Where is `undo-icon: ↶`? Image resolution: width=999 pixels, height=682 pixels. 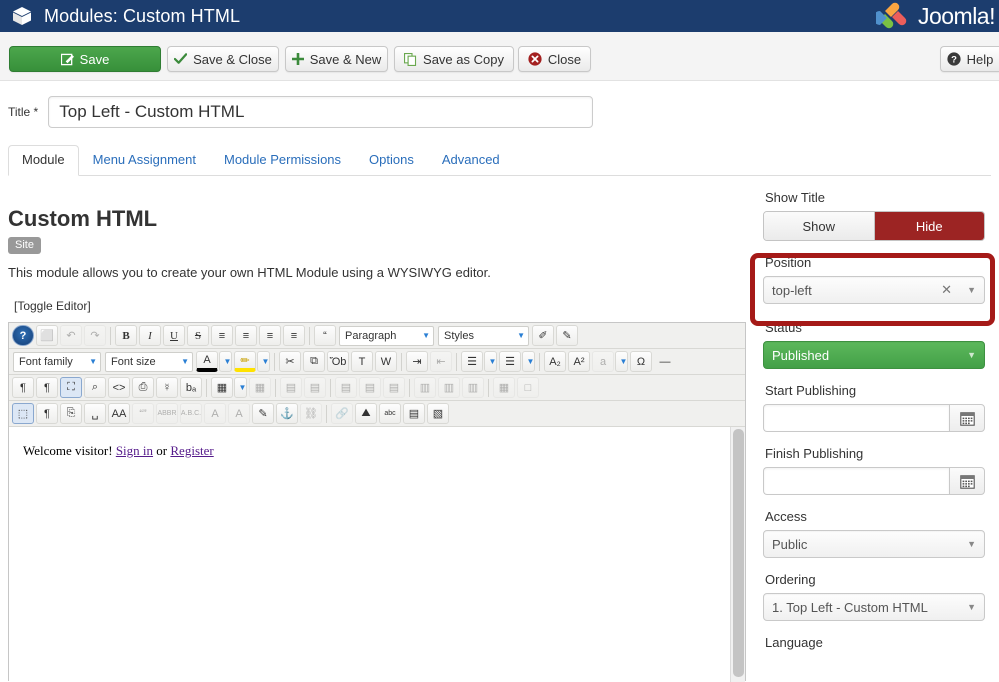
undo-icon: ↶ is located at coordinates (71, 335).